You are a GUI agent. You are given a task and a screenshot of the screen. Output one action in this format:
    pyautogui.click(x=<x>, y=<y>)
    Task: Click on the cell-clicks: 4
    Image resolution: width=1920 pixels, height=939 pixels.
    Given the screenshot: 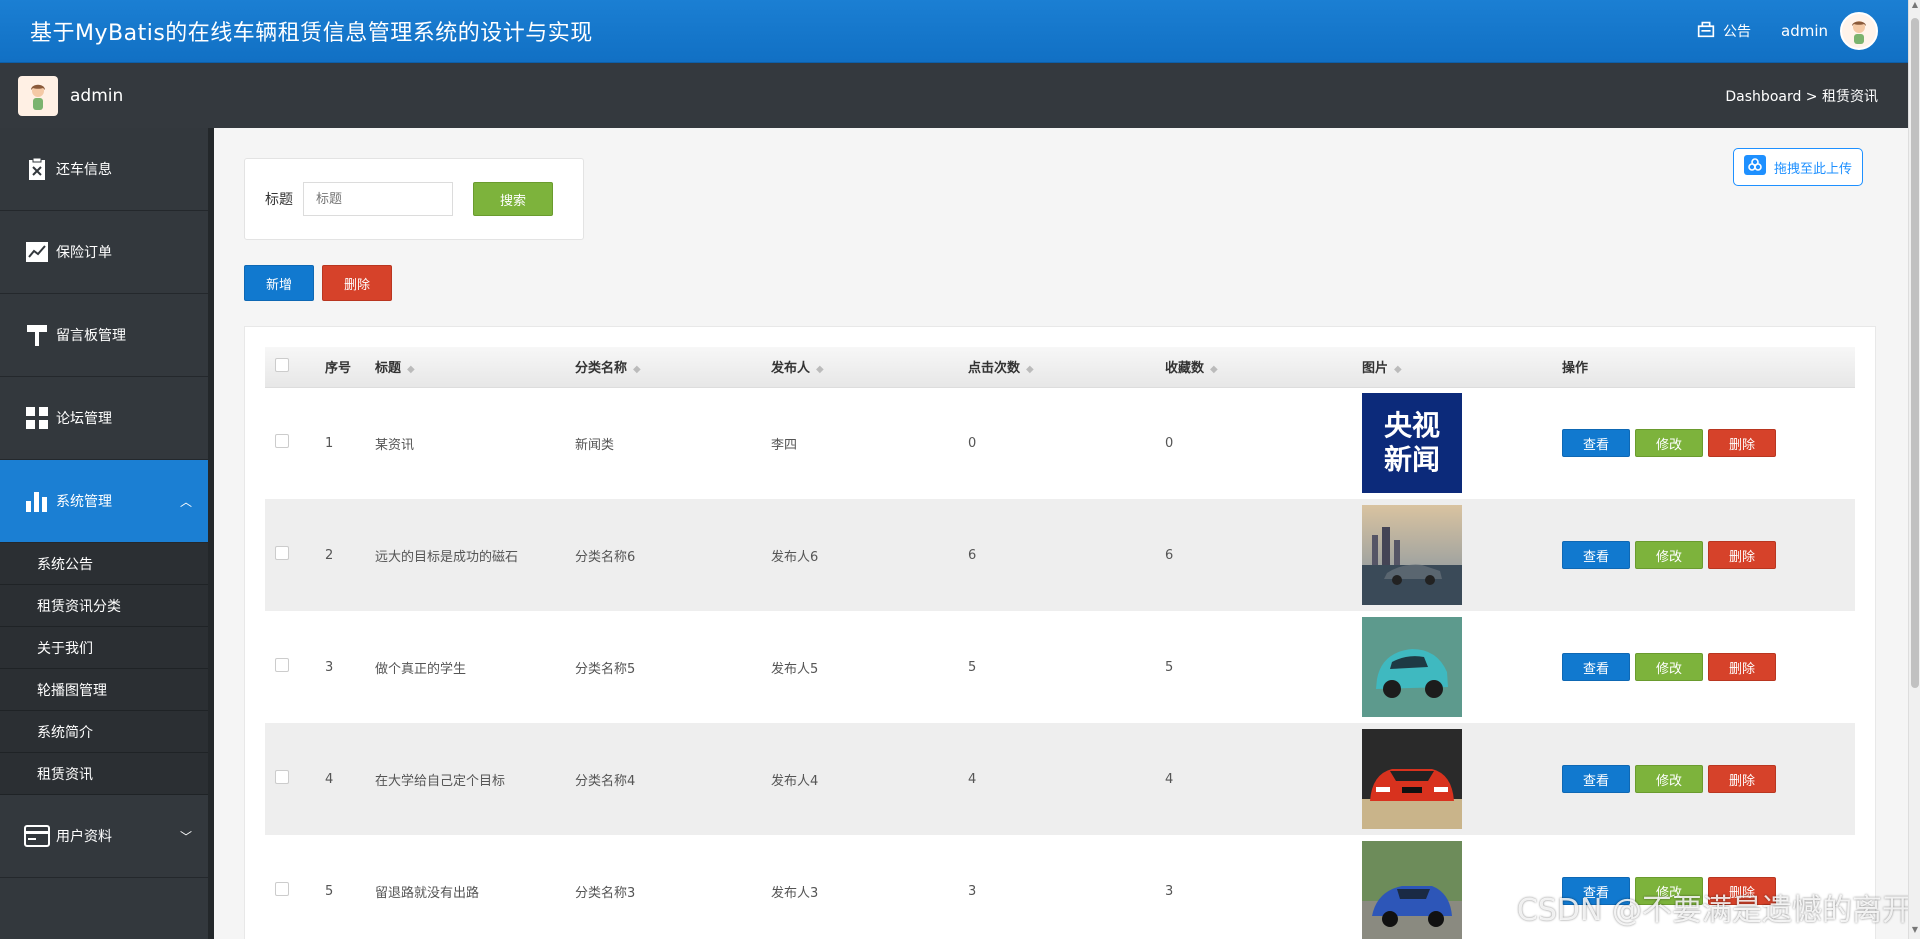 What is the action you would take?
    pyautogui.click(x=972, y=779)
    